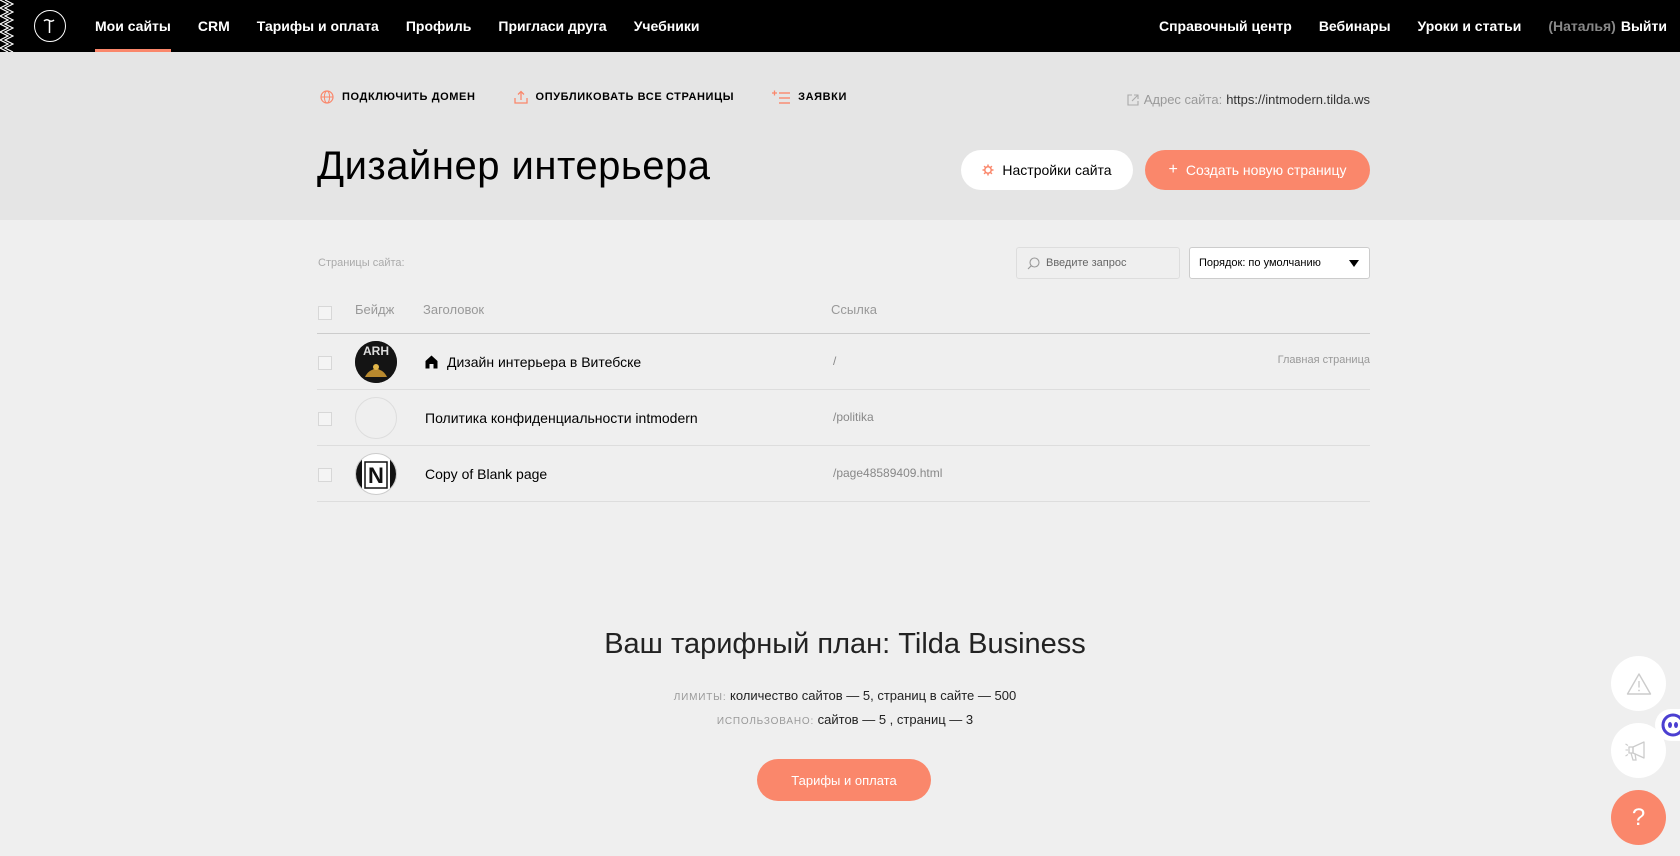  What do you see at coordinates (327, 97) in the screenshot?
I see `globe-icon` at bounding box center [327, 97].